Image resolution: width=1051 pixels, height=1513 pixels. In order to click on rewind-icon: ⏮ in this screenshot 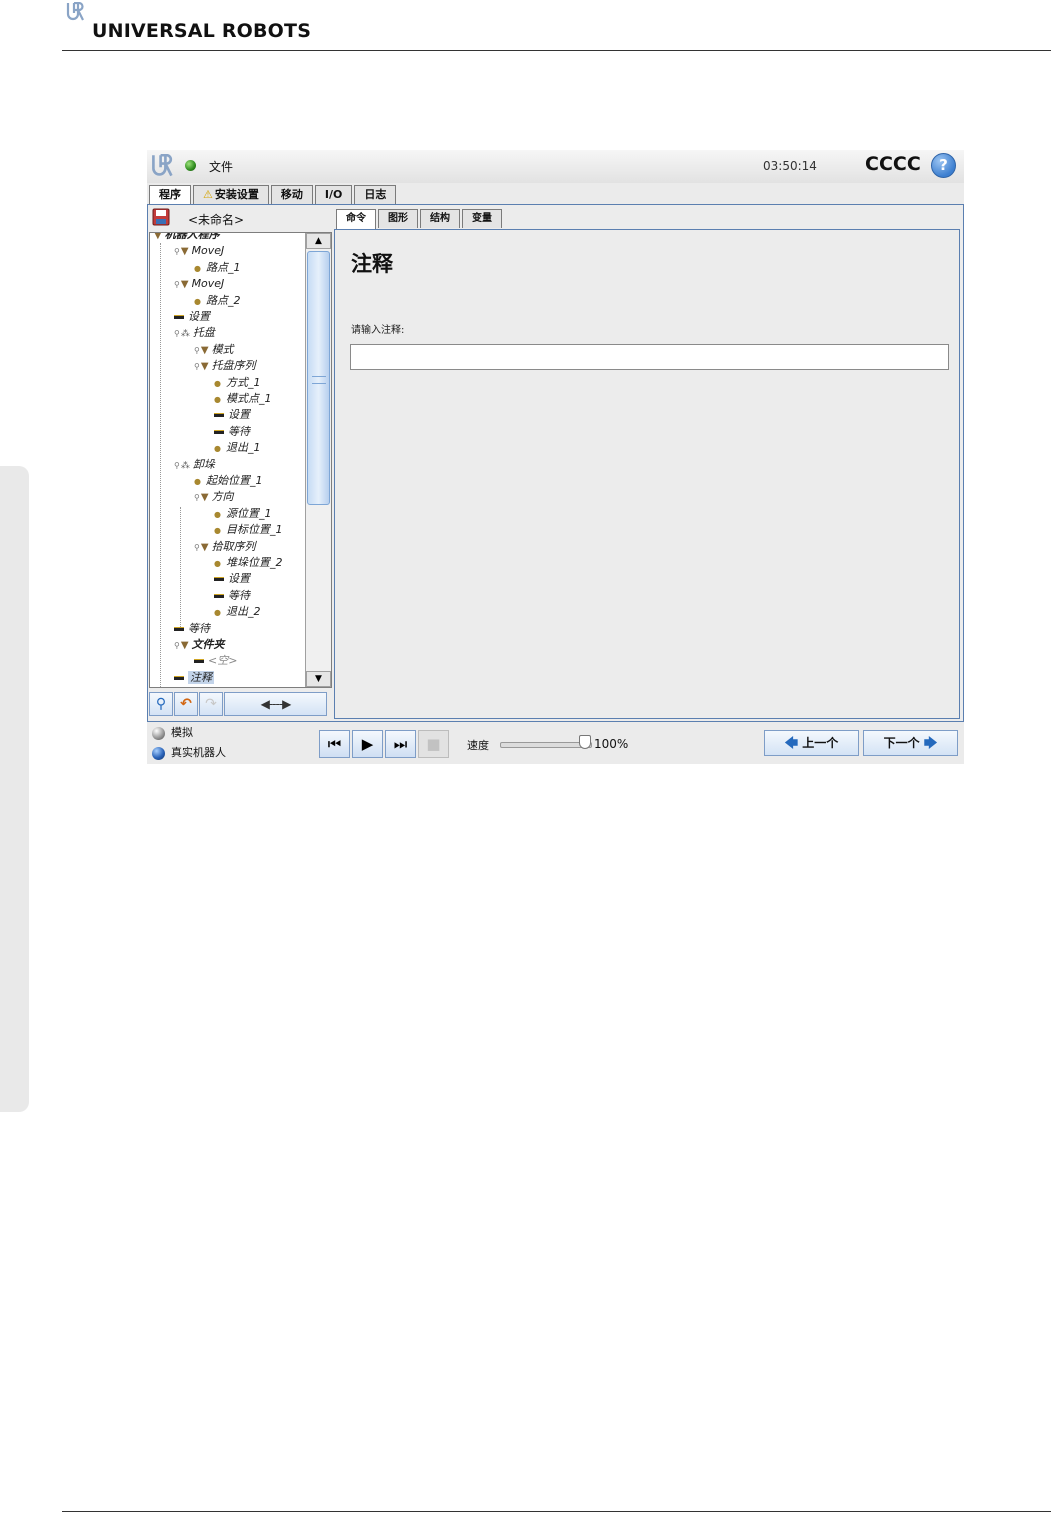, I will do `click(334, 744)`.